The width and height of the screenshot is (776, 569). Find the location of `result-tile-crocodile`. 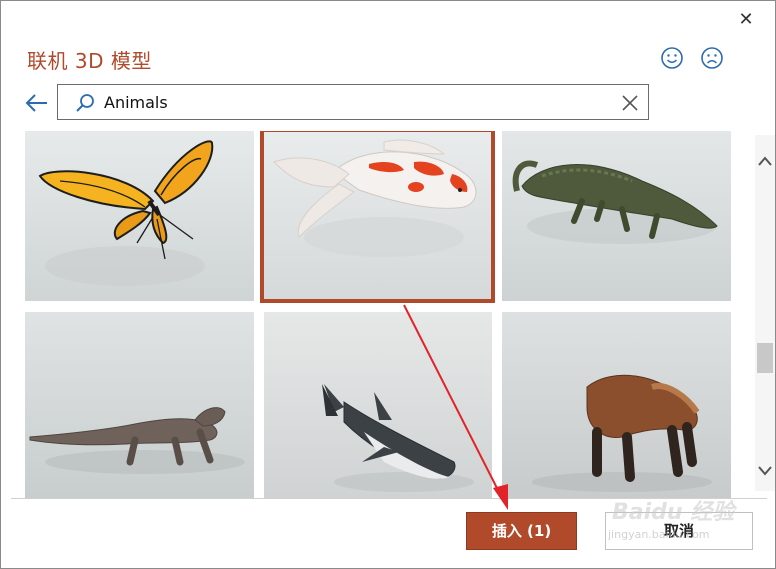

result-tile-crocodile is located at coordinates (616, 216).